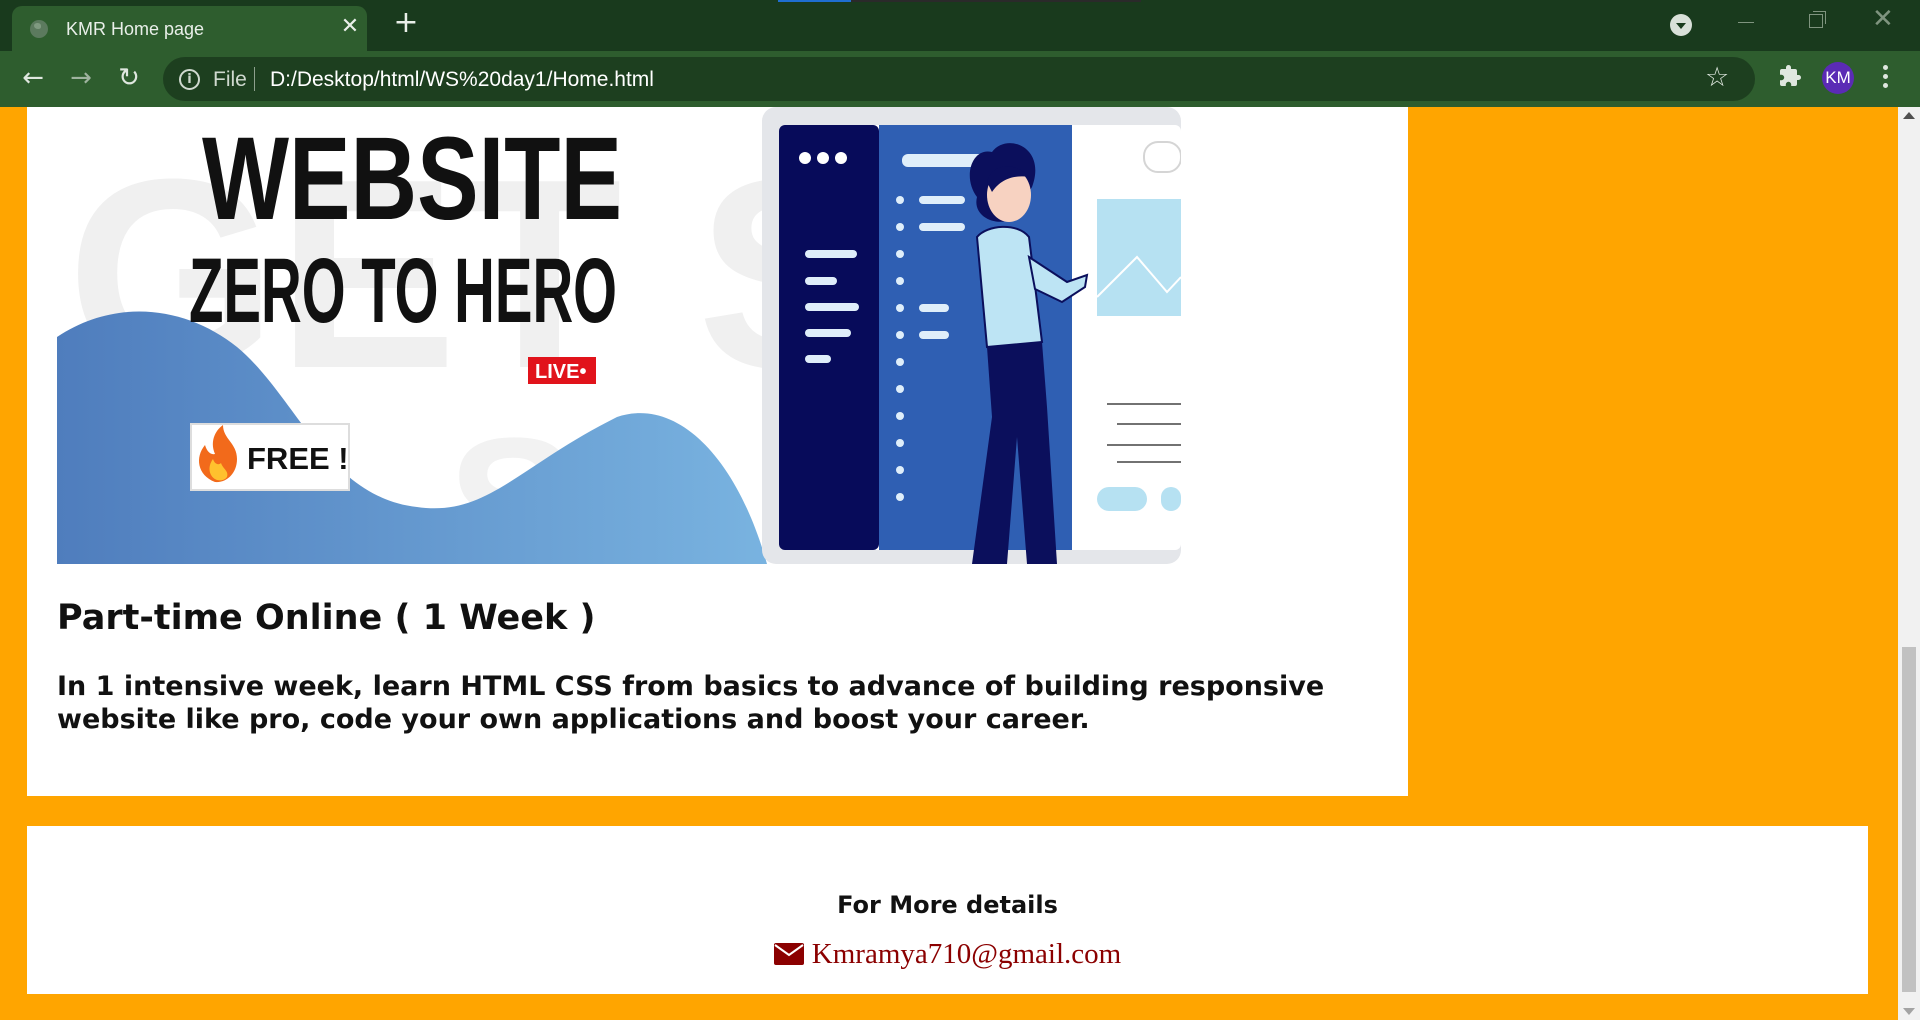 Image resolution: width=1920 pixels, height=1020 pixels. Describe the element at coordinates (412, 179) in the screenshot. I see `banner-heading-website: WEBSITE` at that location.